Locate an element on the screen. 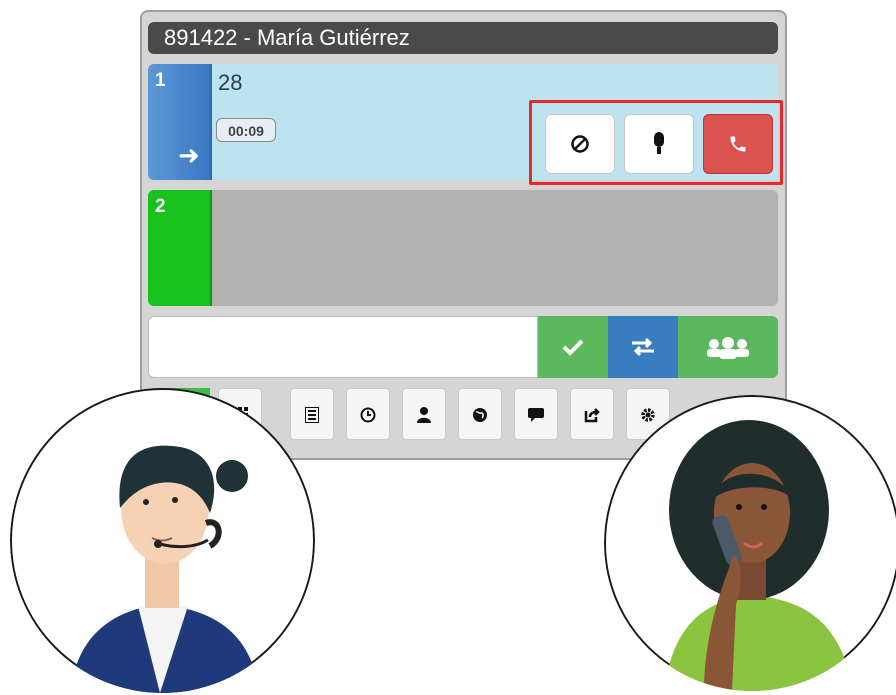  history-button is located at coordinates (368, 414).